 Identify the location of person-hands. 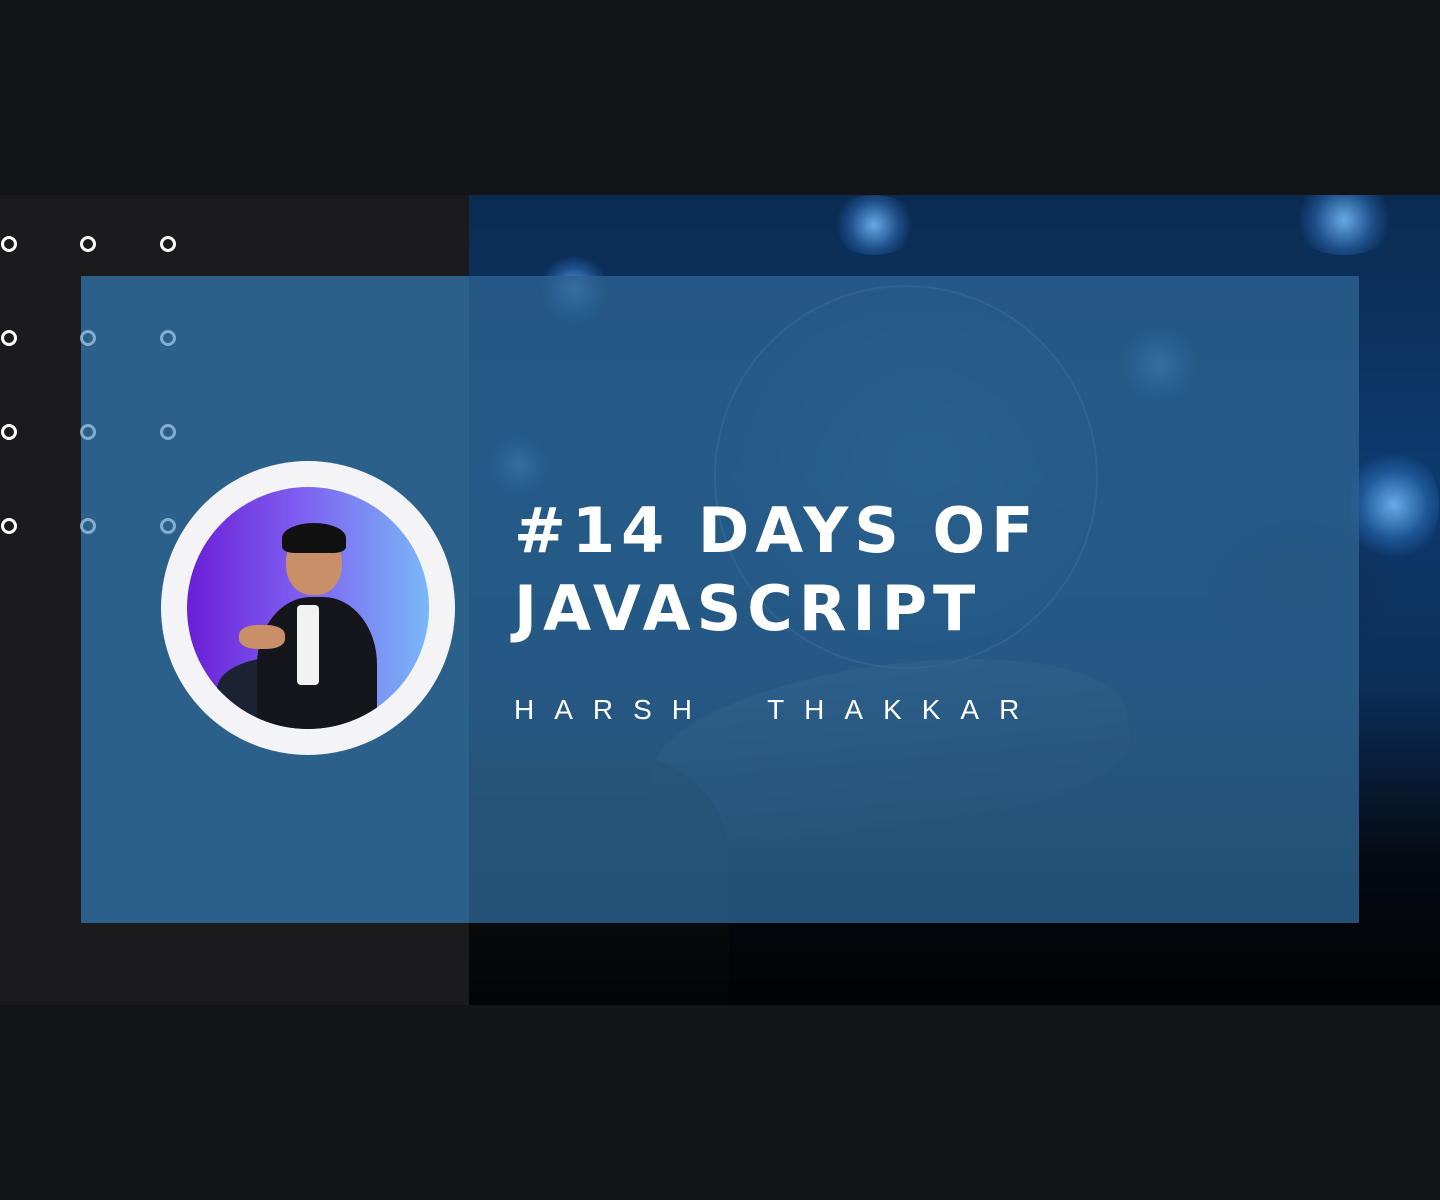
(262, 637).